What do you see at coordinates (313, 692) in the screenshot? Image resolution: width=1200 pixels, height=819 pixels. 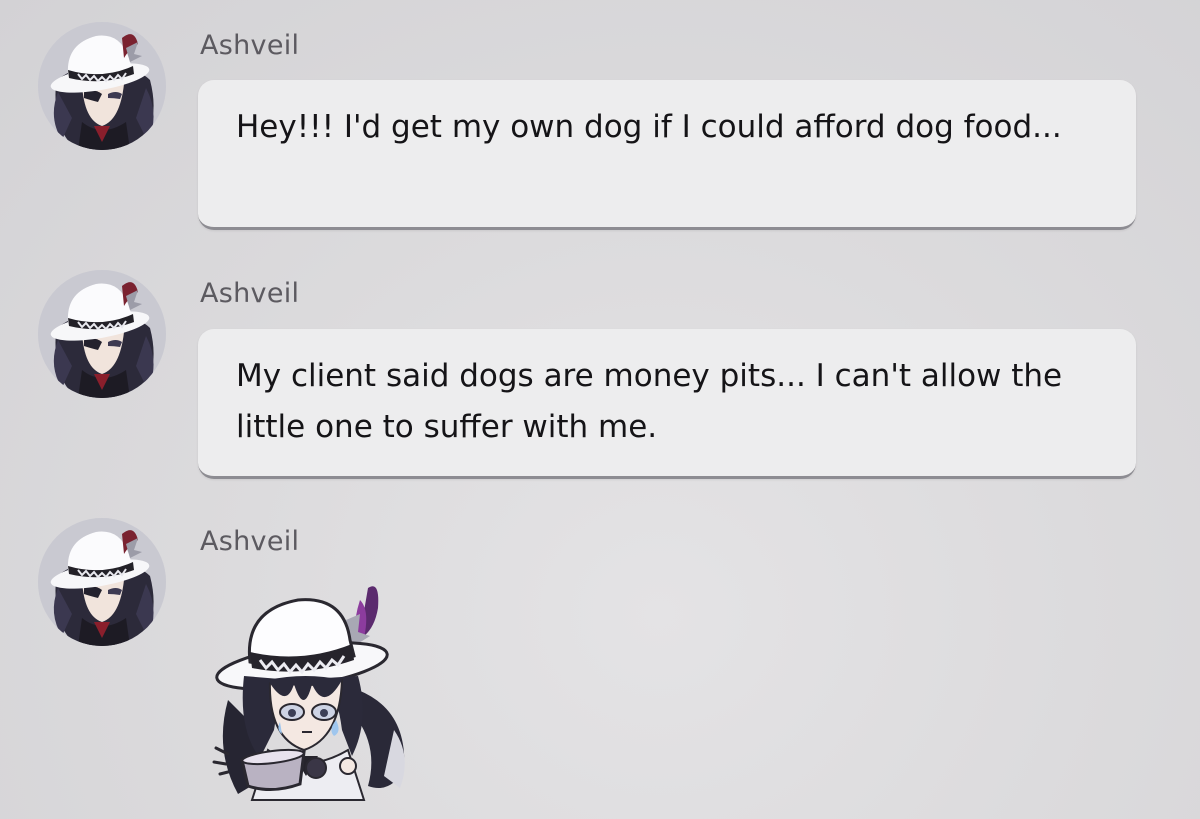 I see `sticker-image` at bounding box center [313, 692].